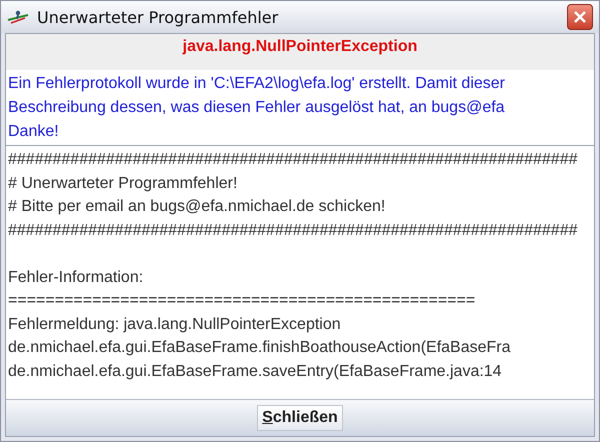 This screenshot has height=442, width=600. I want to click on log-line: # Bitte per email an bugs@efa.nmichael.de schicken!, so click(197, 207).